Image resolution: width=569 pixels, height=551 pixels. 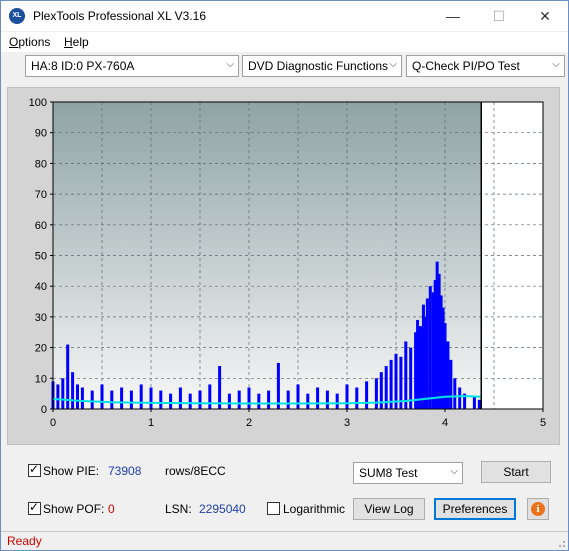 What do you see at coordinates (151, 423) in the screenshot?
I see `x-tick-label: 1` at bounding box center [151, 423].